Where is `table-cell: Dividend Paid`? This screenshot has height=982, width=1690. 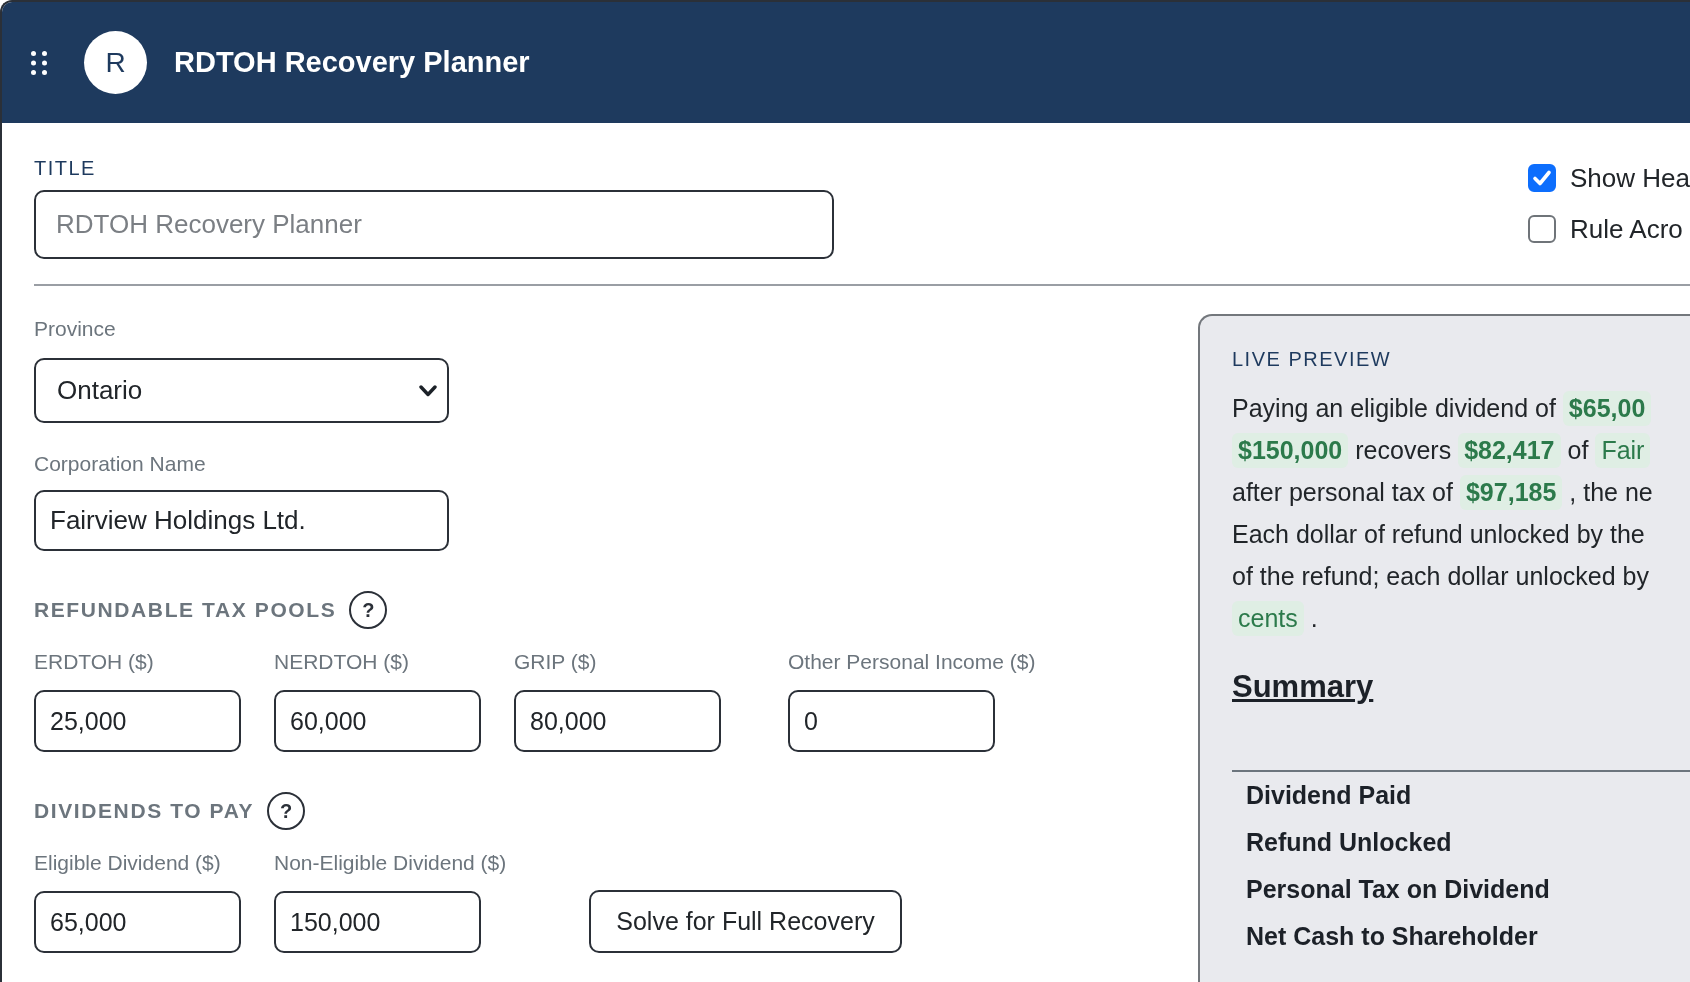
table-cell: Dividend Paid is located at coordinates (1461, 795).